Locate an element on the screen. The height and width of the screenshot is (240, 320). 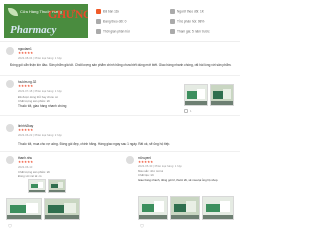
review-meta: 2023-06-22 | Phân loại hàng: 2 hộp is located at coordinates (40, 135).